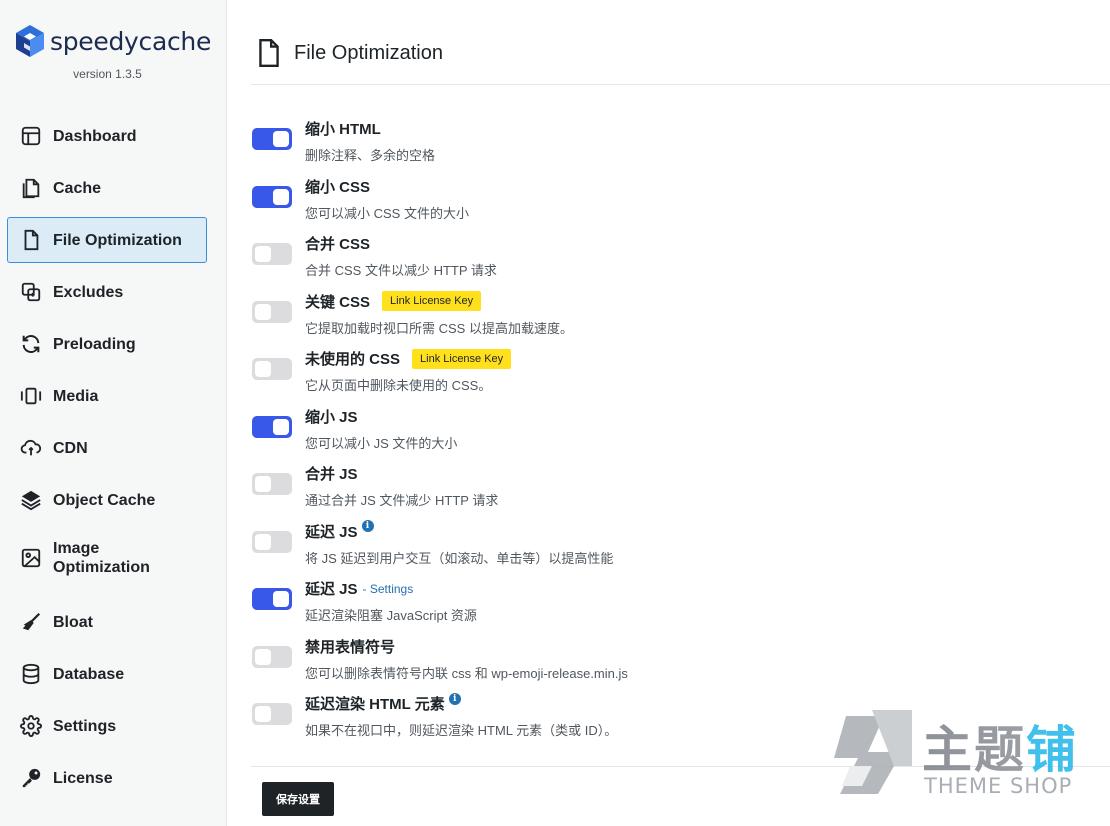 The height and width of the screenshot is (826, 1110). I want to click on image-icon, so click(31, 558).